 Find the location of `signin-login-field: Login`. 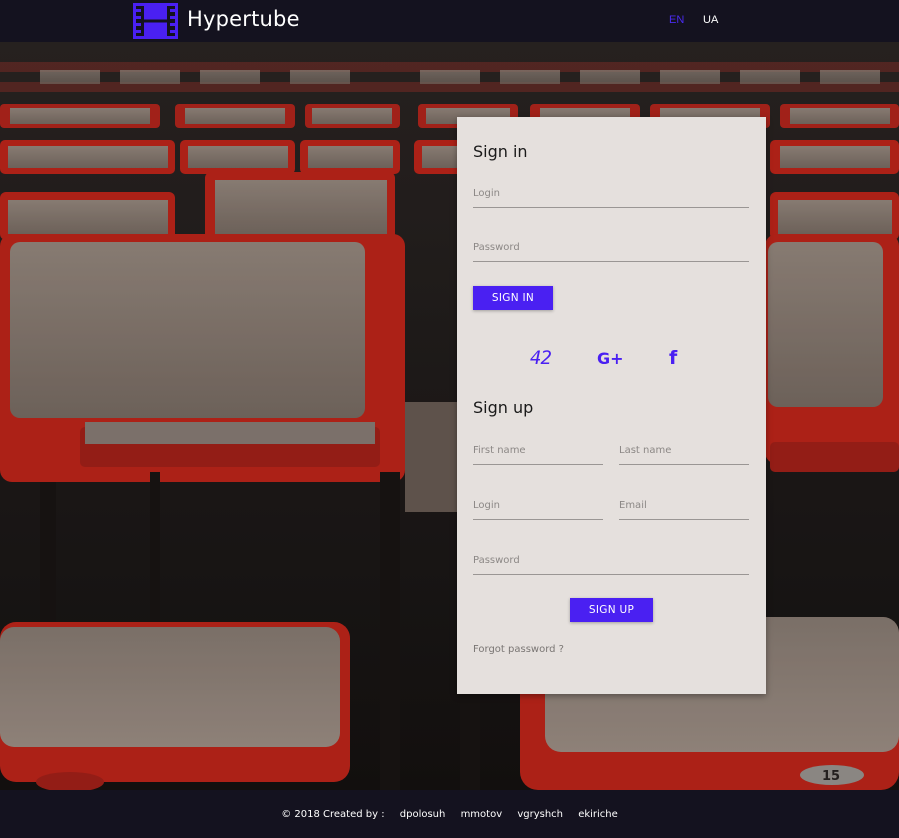

signin-login-field: Login is located at coordinates (611, 194).